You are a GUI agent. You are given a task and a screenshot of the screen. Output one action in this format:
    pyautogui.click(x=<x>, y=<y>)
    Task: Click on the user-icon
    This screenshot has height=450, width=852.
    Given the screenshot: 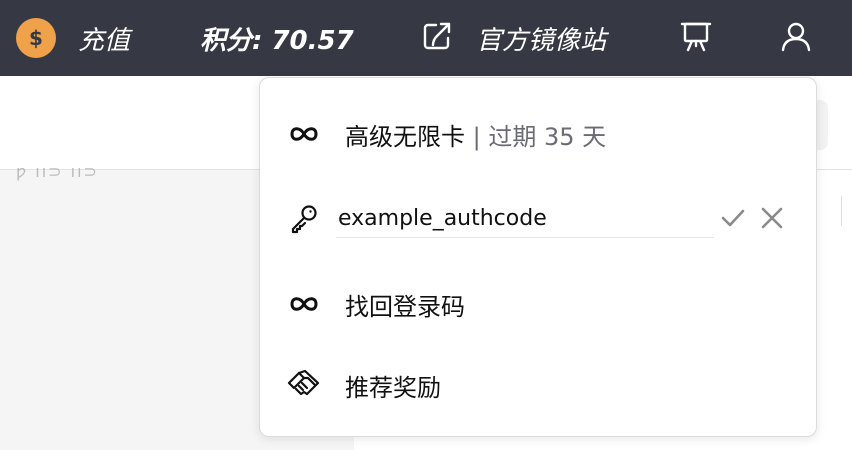 What is the action you would take?
    pyautogui.click(x=796, y=38)
    